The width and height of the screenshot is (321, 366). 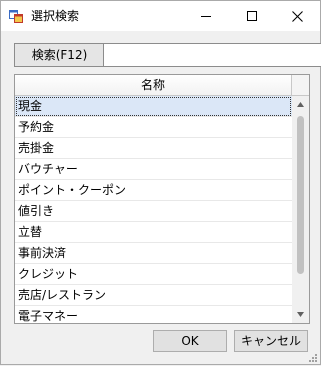 I want to click on search-label: 検索(F12), so click(x=59, y=55).